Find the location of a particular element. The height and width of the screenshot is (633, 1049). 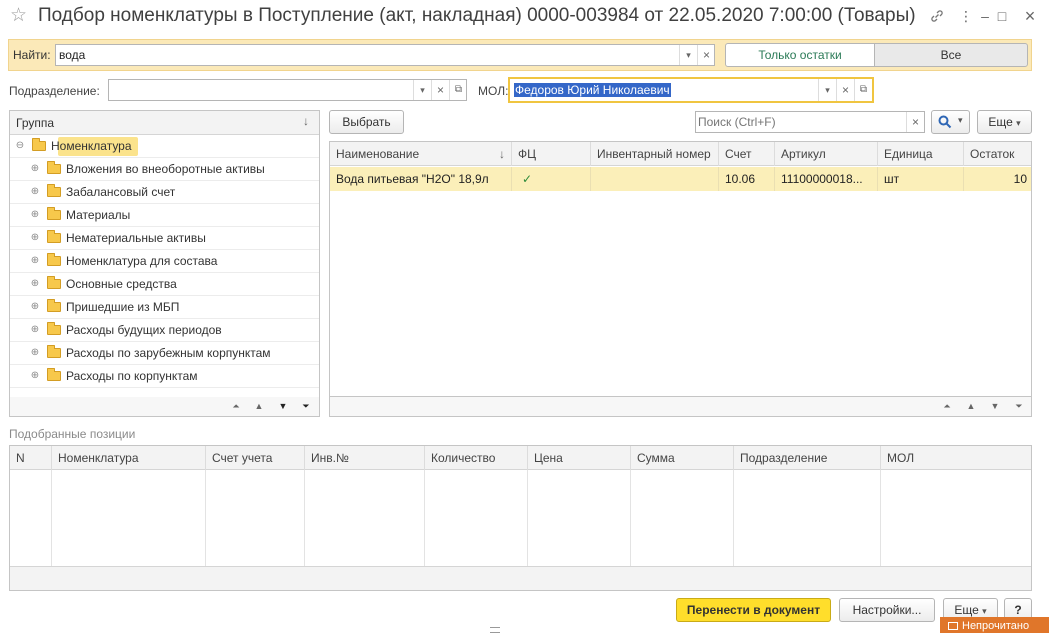

col-header: Единица is located at coordinates (920, 154).